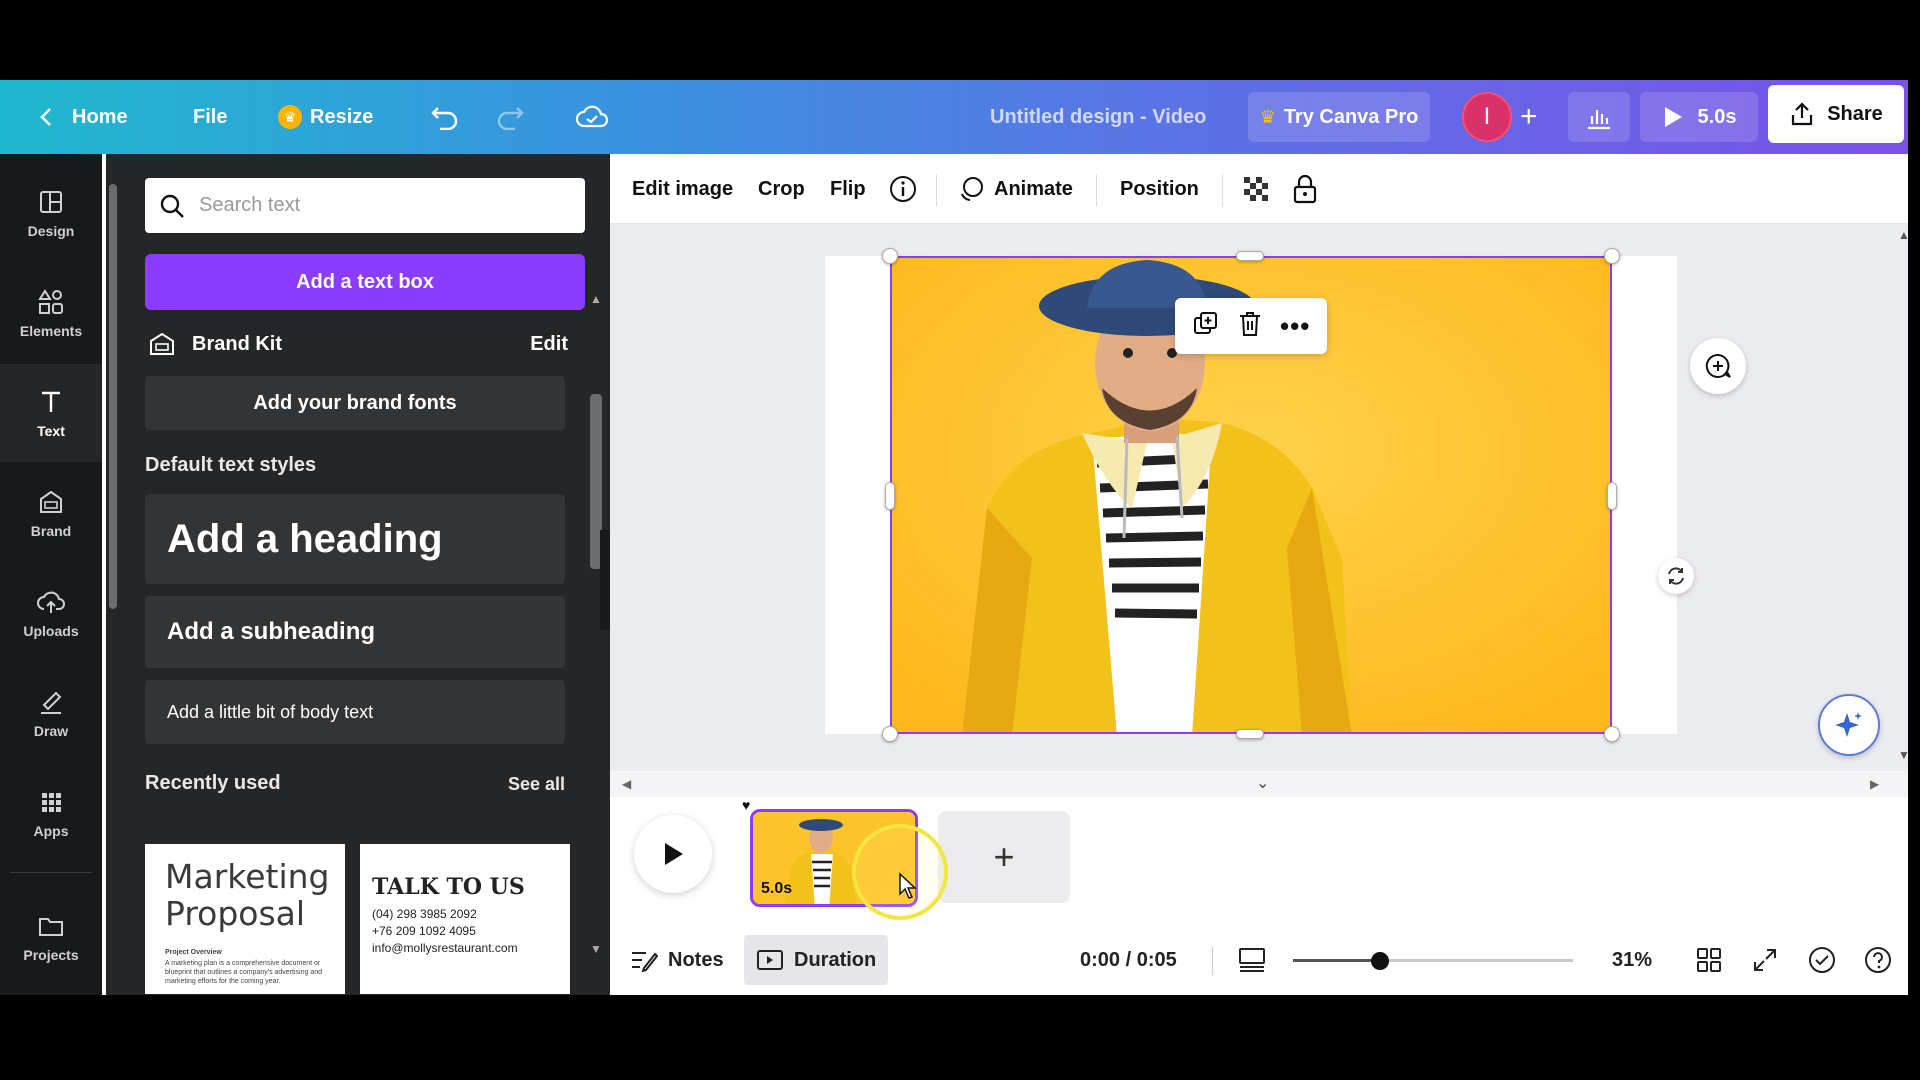 The height and width of the screenshot is (1080, 1920). I want to click on pen-icon, so click(51, 702).